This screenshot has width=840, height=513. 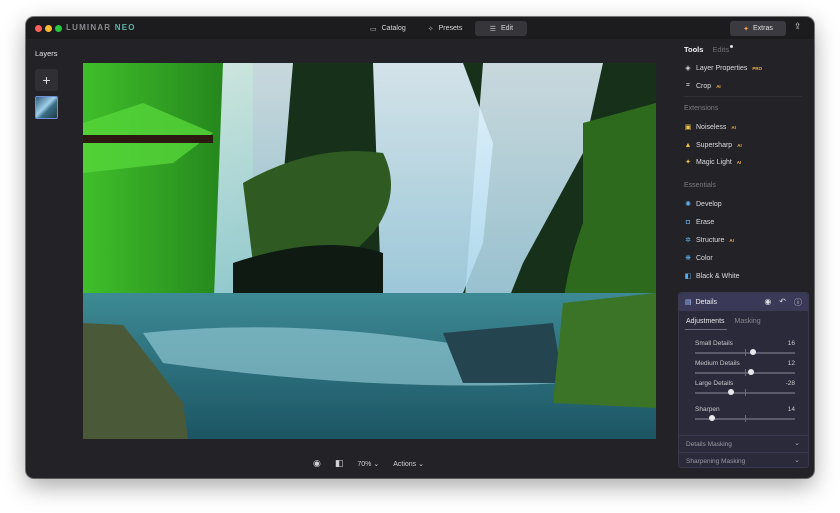 What do you see at coordinates (507, 28) in the screenshot?
I see `edit-label: Edit` at bounding box center [507, 28].